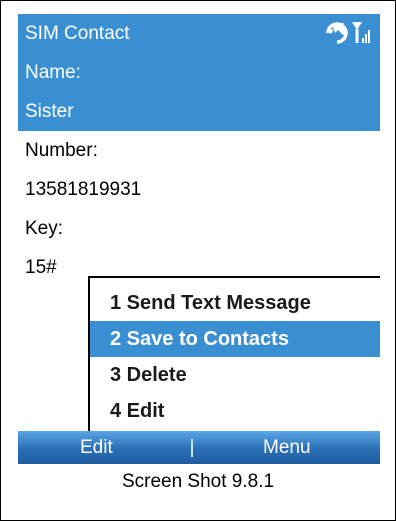 The height and width of the screenshot is (521, 396). Describe the element at coordinates (235, 375) in the screenshot. I see `menu-item-delete: 3 Delete` at that location.